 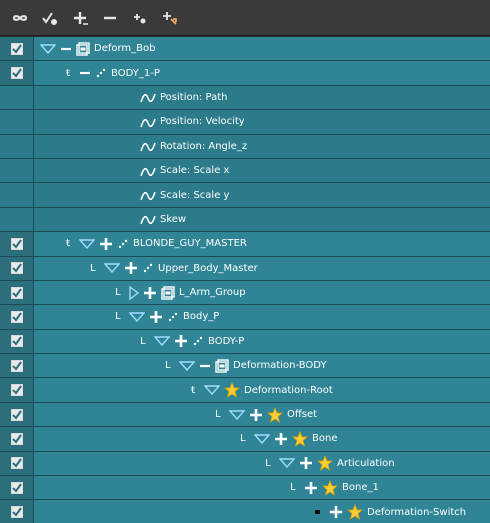 I want to click on layer-row: L Deformation-BODY, so click(x=245, y=366).